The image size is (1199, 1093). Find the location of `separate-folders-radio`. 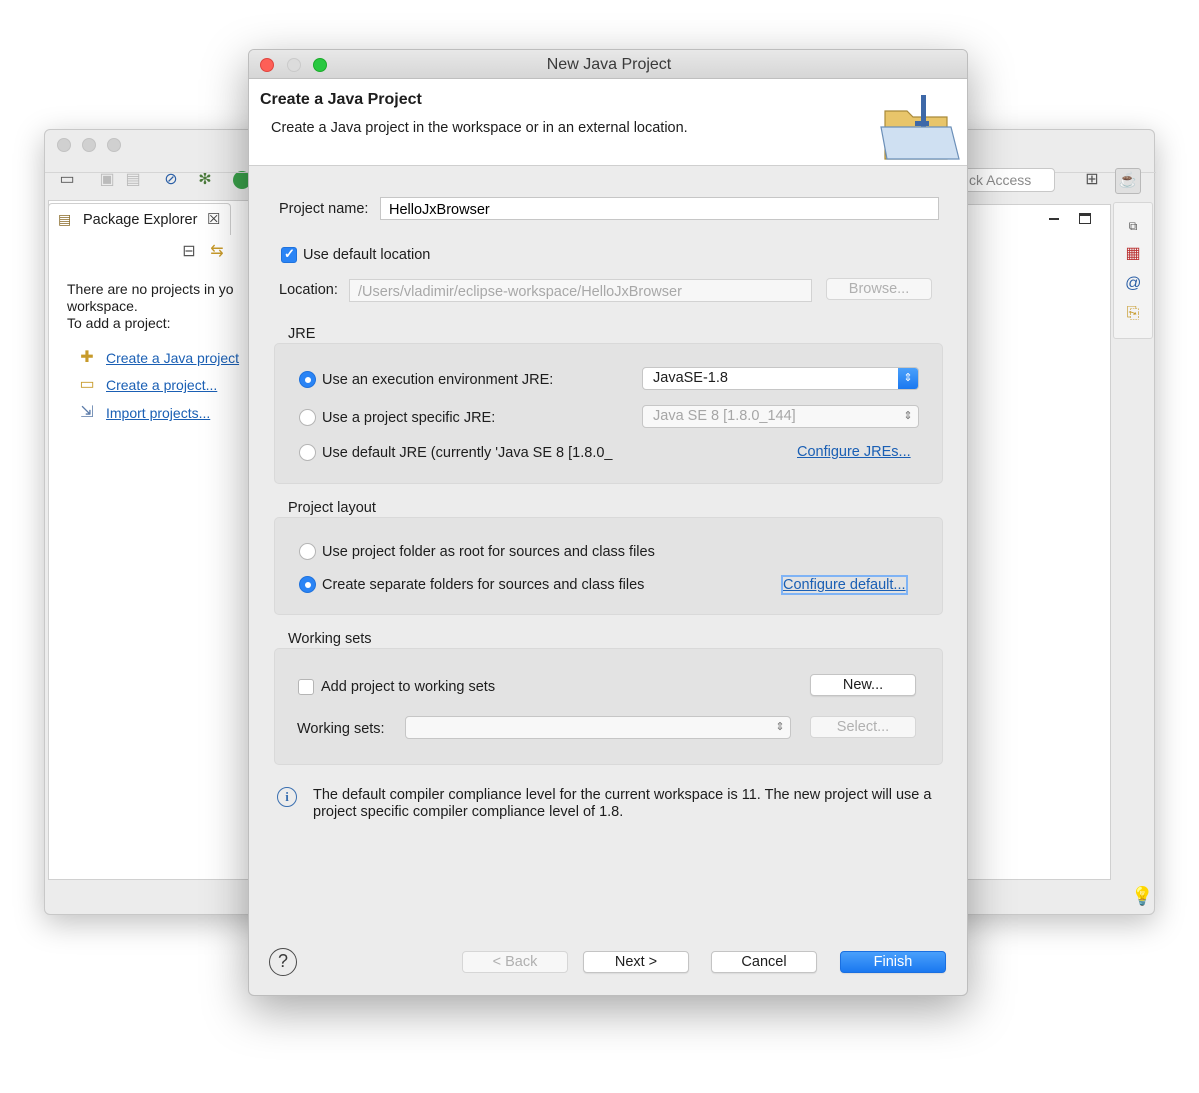

separate-folders-radio is located at coordinates (307, 584).